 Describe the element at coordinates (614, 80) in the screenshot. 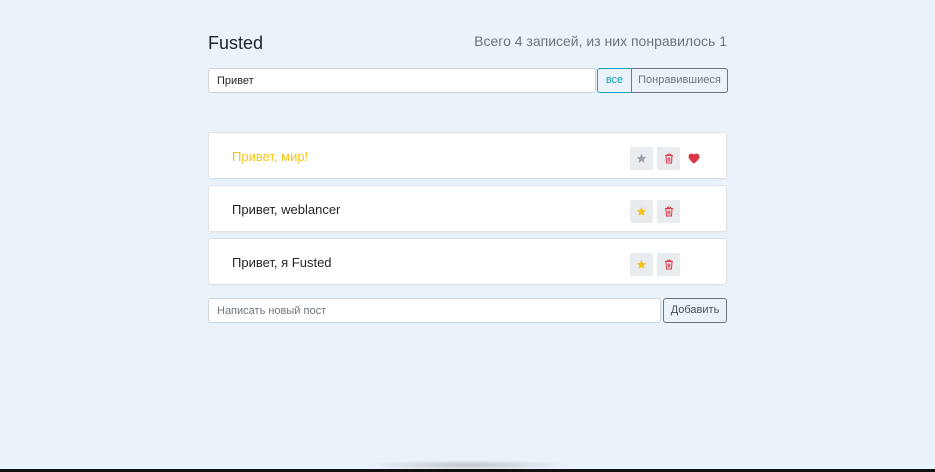

I see `filter-all-button: все` at that location.